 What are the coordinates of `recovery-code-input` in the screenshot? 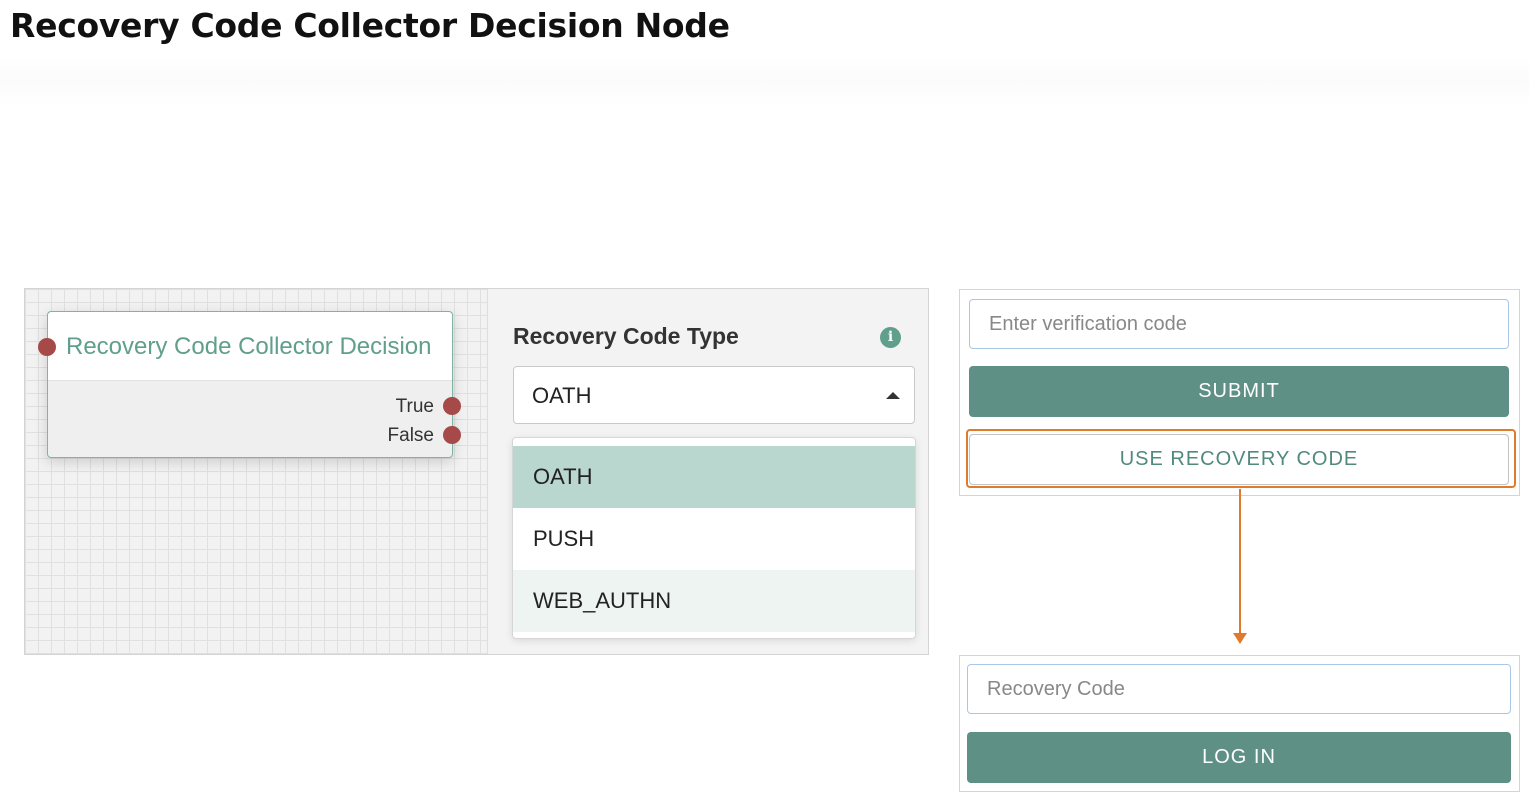 It's located at (1239, 689).